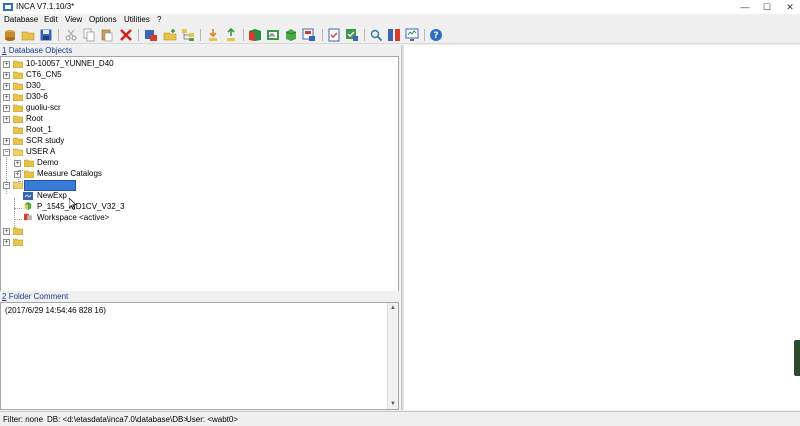  What do you see at coordinates (199, 356) in the screenshot?
I see `folder-comment-textarea: (2017/6/29 14:54:46 828 16) ▲ ▼` at bounding box center [199, 356].